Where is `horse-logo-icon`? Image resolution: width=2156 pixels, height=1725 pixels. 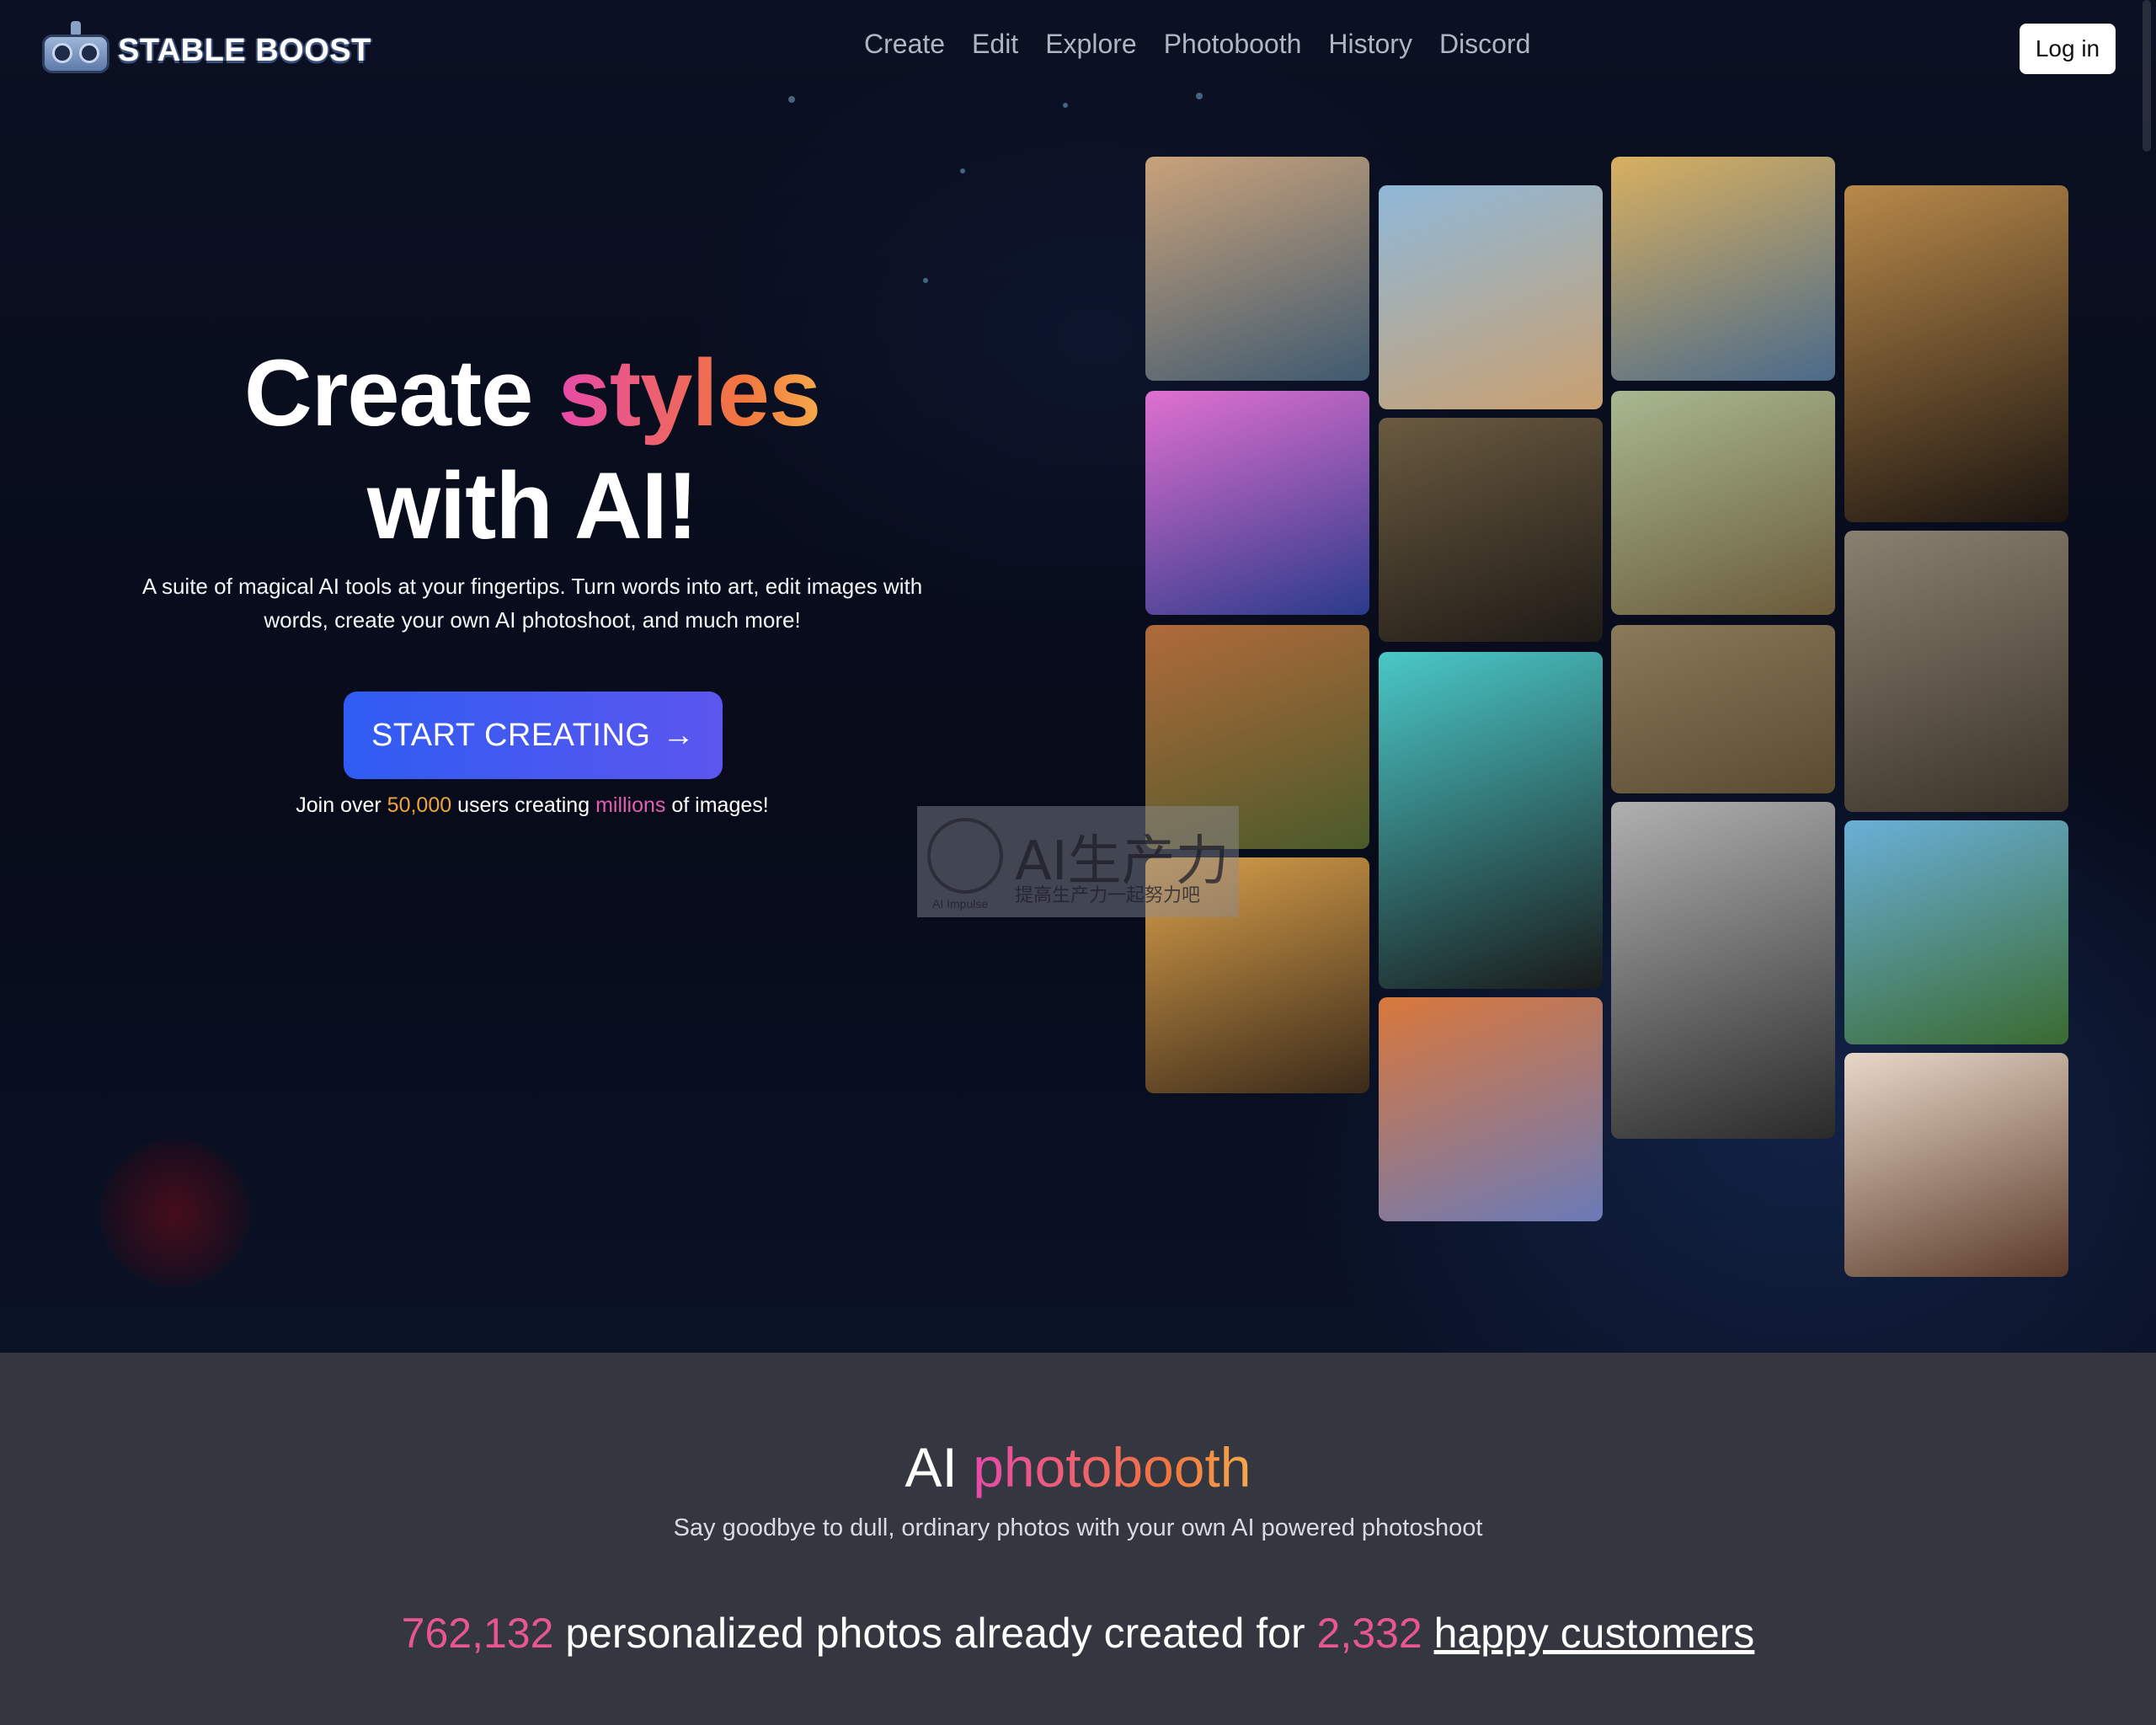 horse-logo-icon is located at coordinates (965, 856).